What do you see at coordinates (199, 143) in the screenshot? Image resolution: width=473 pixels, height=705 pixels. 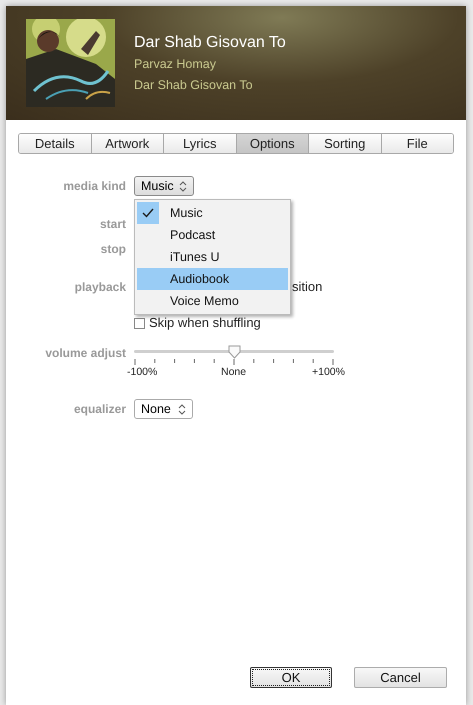 I see `tab: Lyrics` at bounding box center [199, 143].